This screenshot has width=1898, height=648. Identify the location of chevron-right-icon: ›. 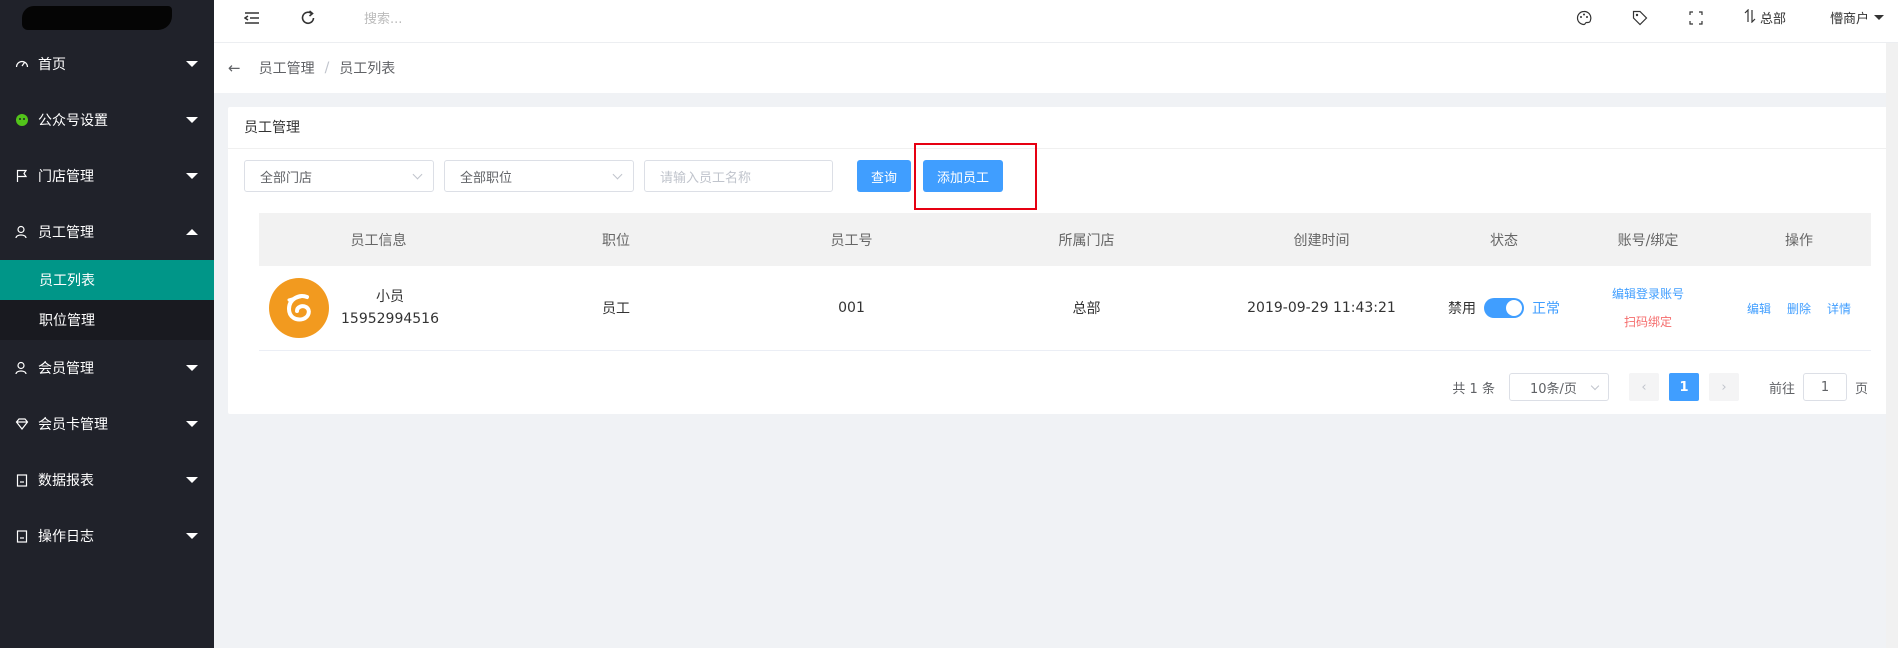
(1724, 387).